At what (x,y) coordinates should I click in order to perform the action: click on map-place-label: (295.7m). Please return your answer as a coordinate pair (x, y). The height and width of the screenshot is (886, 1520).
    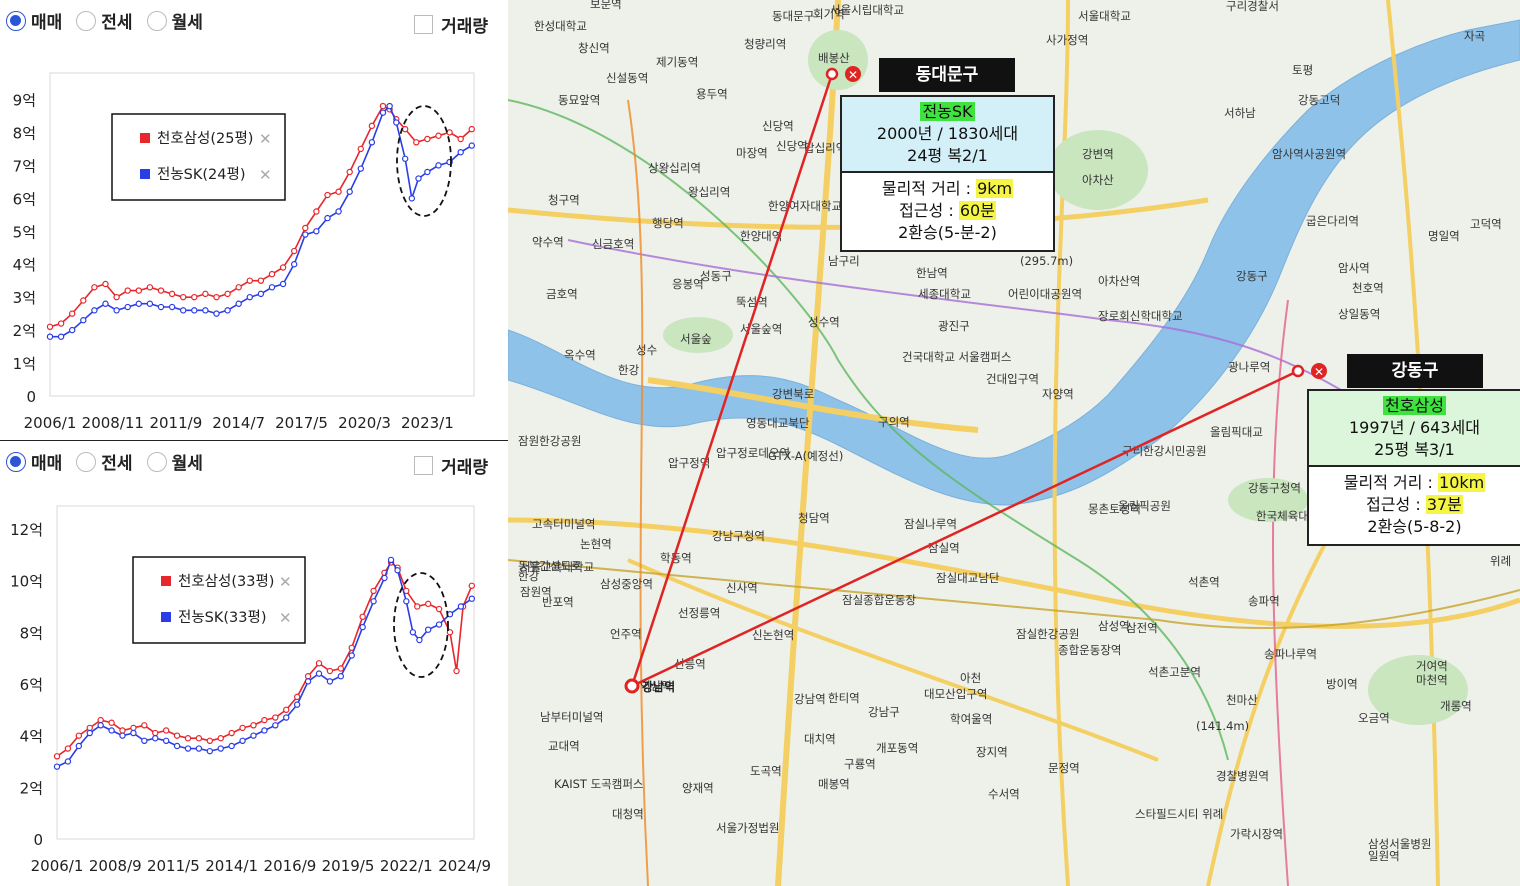
    Looking at the image, I should click on (1046, 261).